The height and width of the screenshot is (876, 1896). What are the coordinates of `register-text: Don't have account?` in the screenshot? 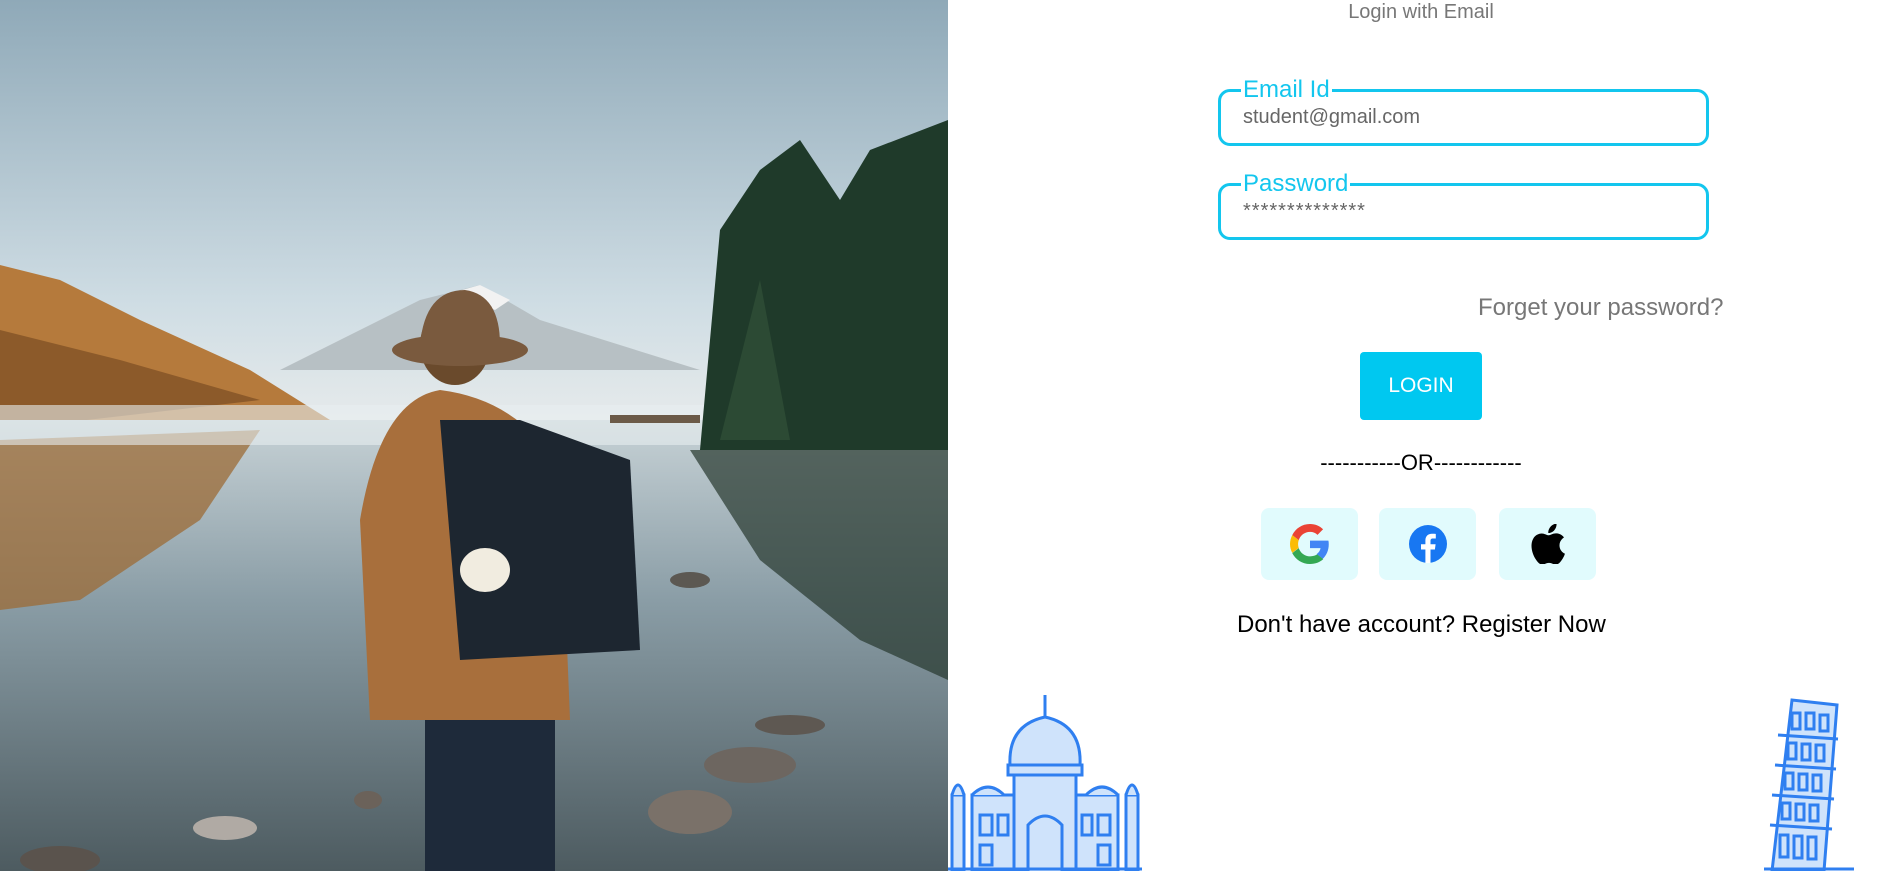 It's located at (1349, 624).